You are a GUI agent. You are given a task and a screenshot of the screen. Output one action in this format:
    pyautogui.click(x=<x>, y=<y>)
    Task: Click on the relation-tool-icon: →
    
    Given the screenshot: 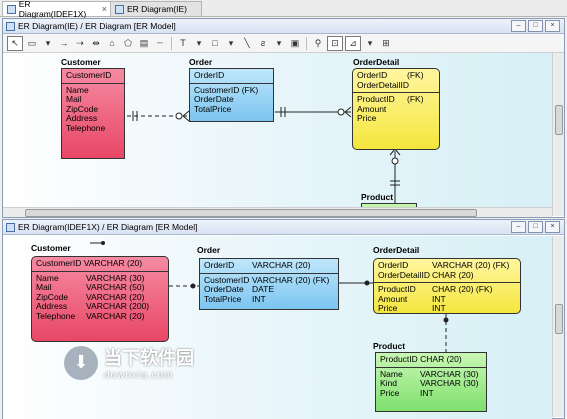 What is the action you would take?
    pyautogui.click(x=64, y=43)
    